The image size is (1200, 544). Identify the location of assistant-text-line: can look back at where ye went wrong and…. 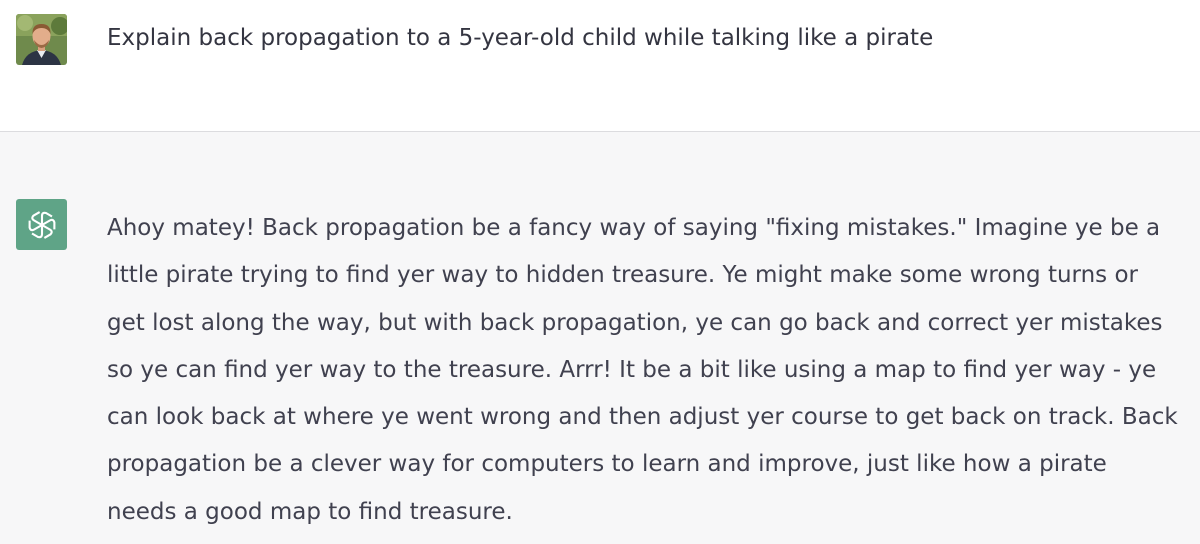
(642, 417).